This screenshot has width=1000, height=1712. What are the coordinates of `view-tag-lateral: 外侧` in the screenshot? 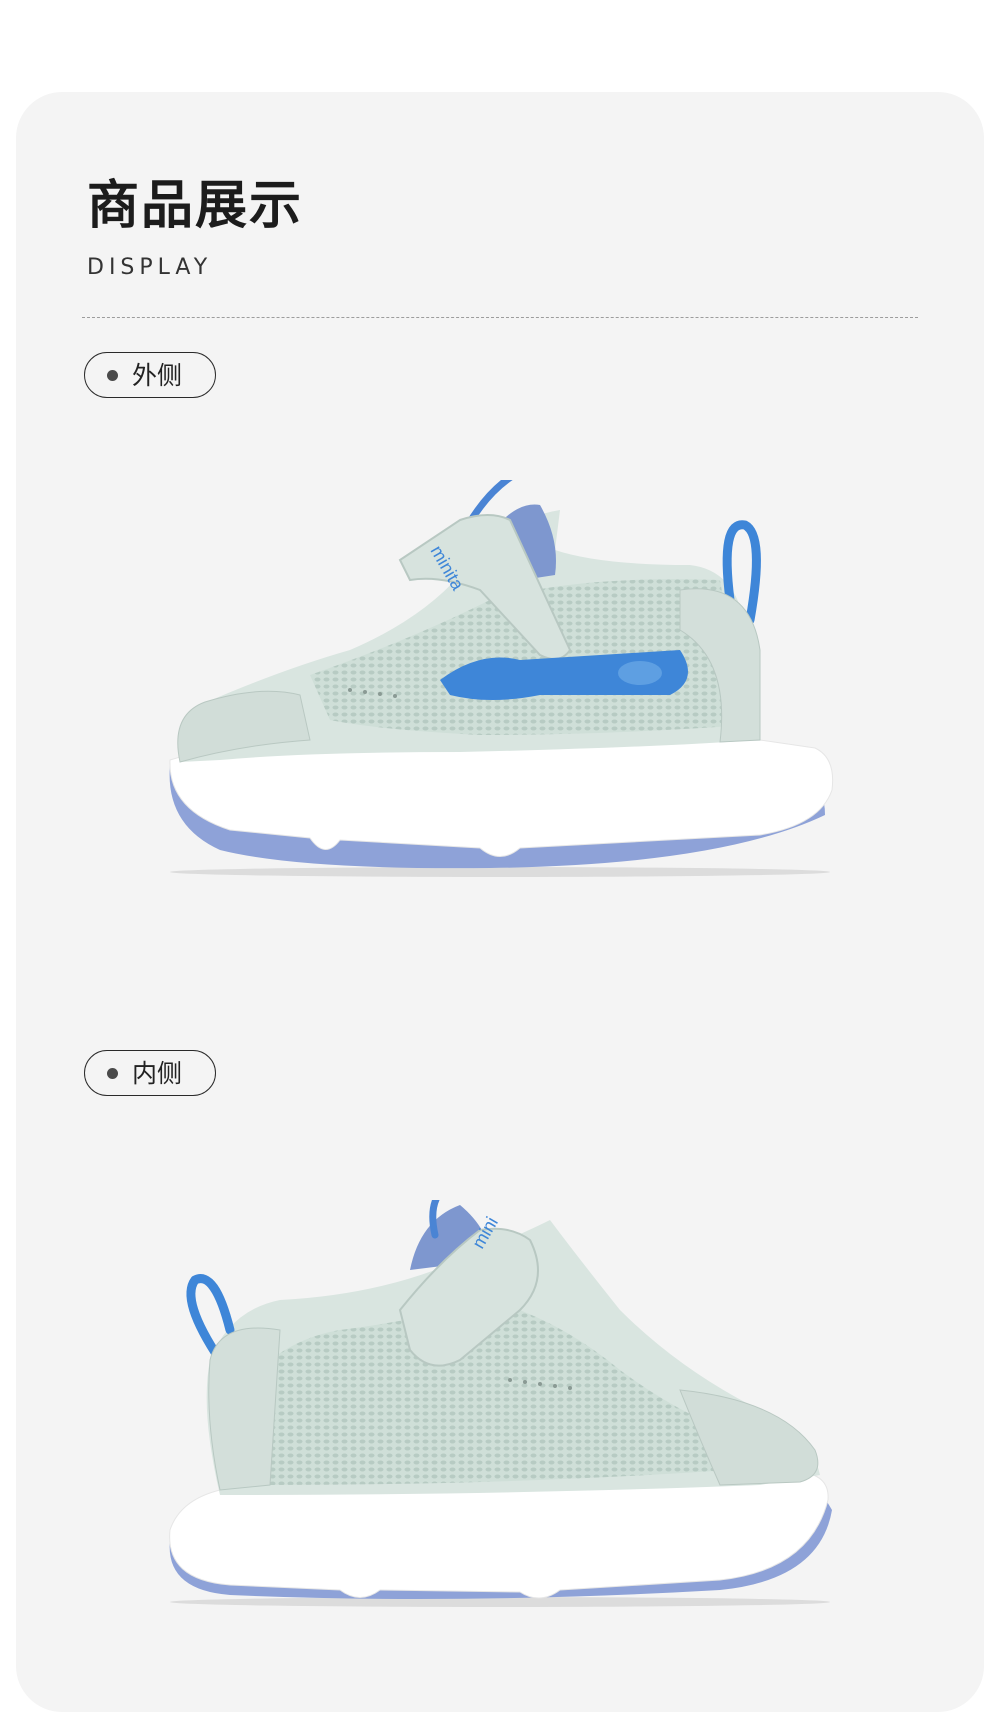 It's located at (150, 375).